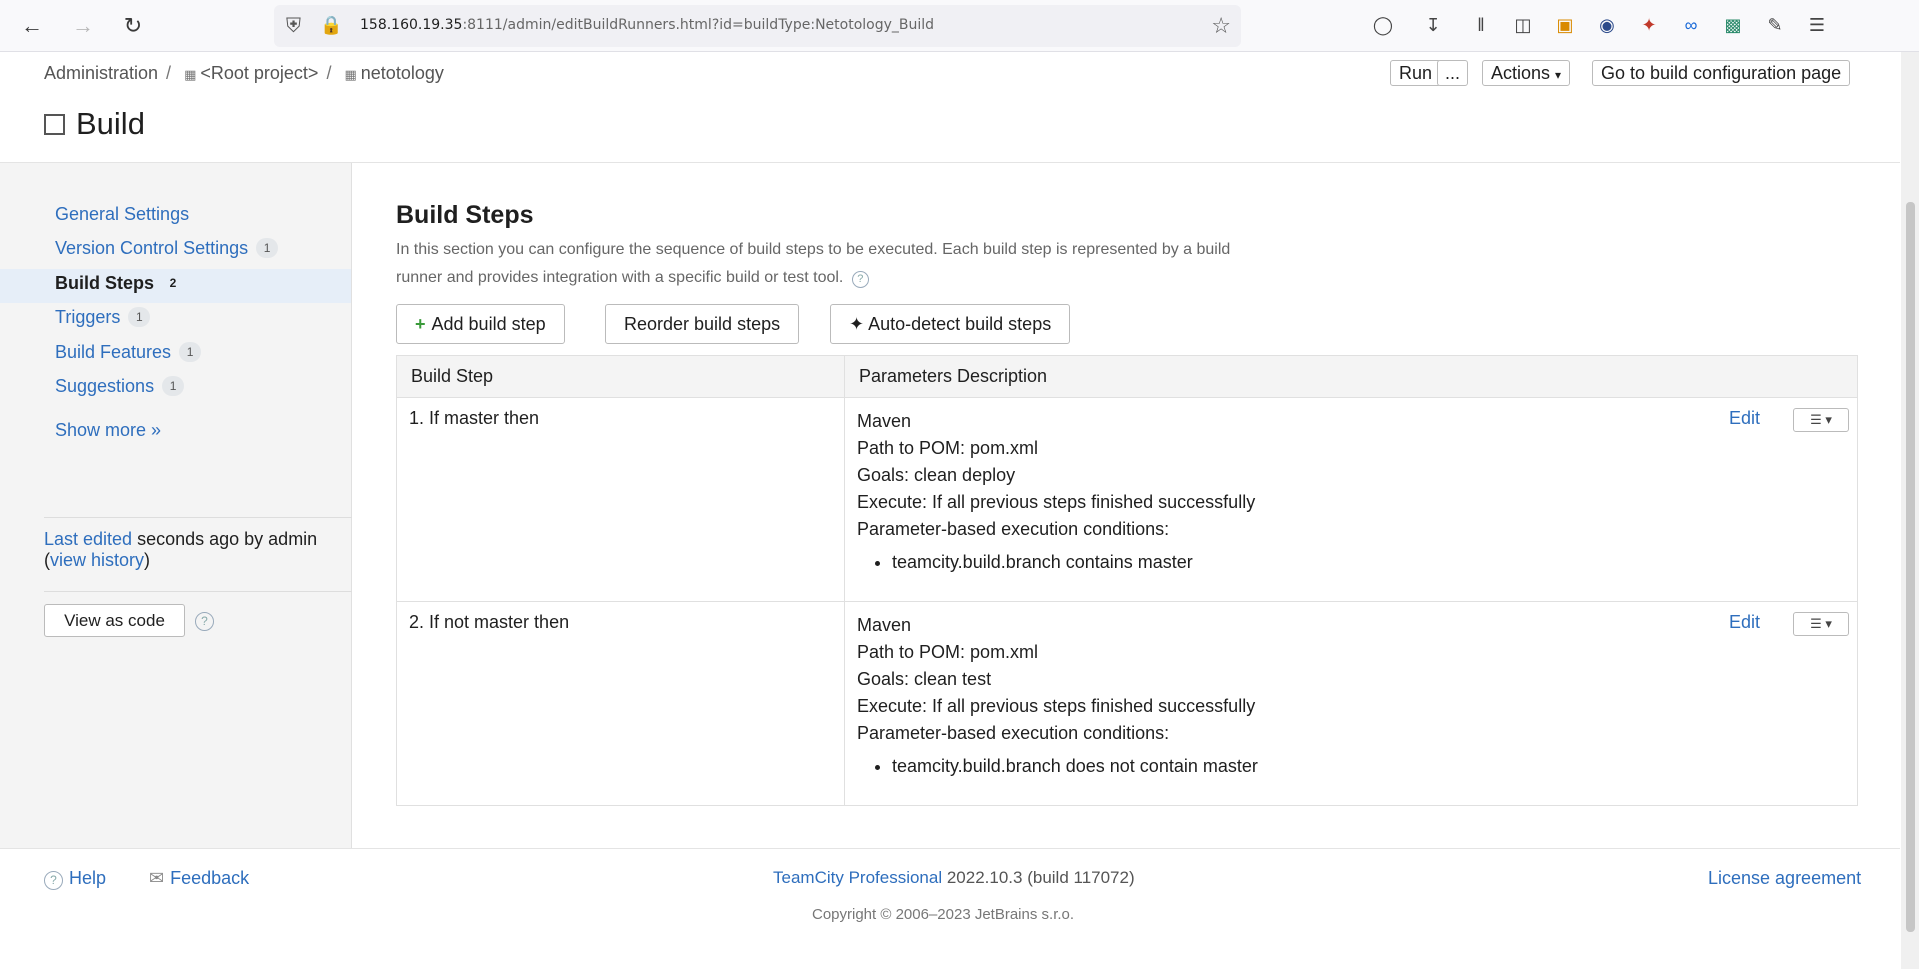  What do you see at coordinates (465, 215) in the screenshot?
I see `section-title: Build Steps` at bounding box center [465, 215].